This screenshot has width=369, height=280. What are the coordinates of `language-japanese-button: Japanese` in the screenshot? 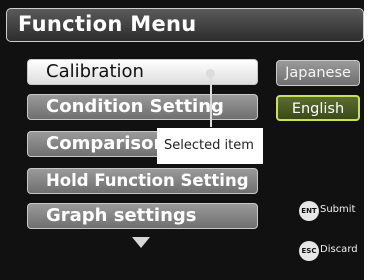 It's located at (318, 73).